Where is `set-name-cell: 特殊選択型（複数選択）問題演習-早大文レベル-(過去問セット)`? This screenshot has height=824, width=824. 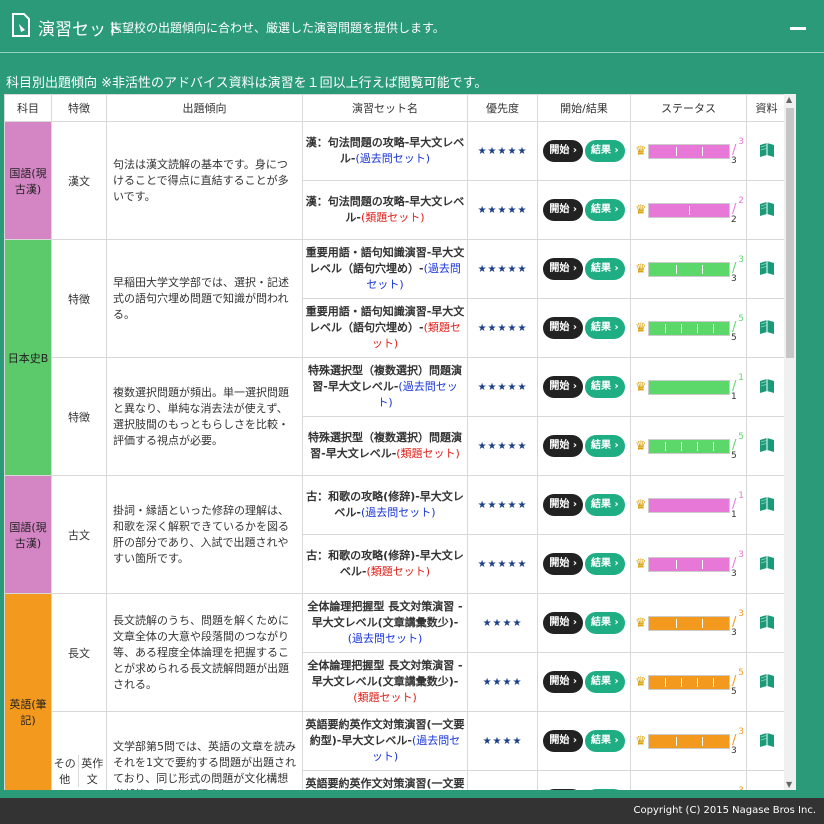 set-name-cell: 特殊選択型（複数選択）問題演習-早大文レベル-(過去問セット) is located at coordinates (385, 387).